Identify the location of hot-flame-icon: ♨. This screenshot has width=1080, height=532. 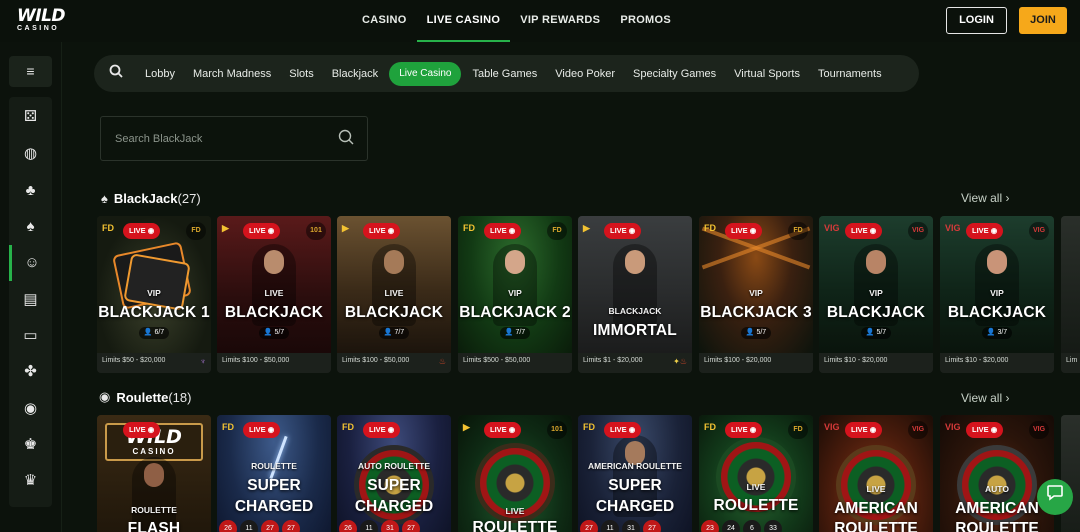
(442, 361).